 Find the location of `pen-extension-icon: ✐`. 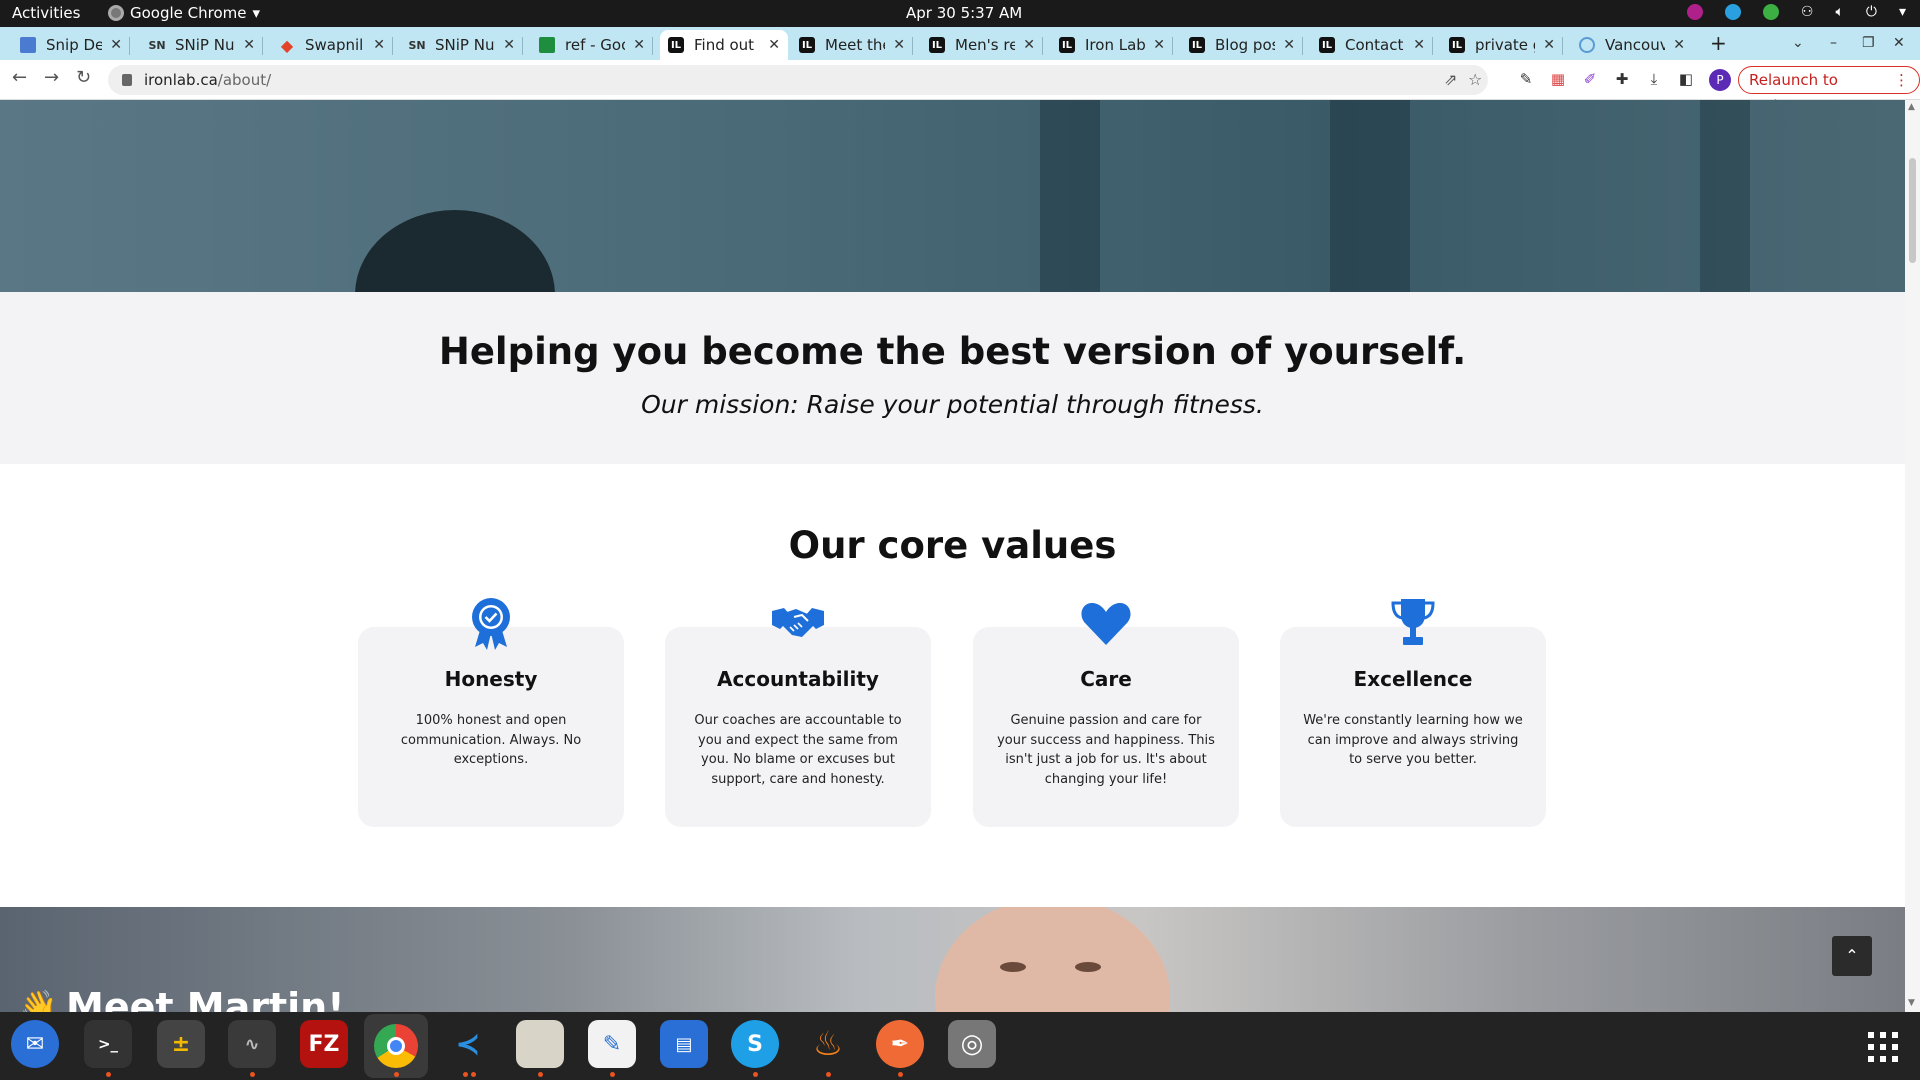

pen-extension-icon: ✐ is located at coordinates (1590, 79).